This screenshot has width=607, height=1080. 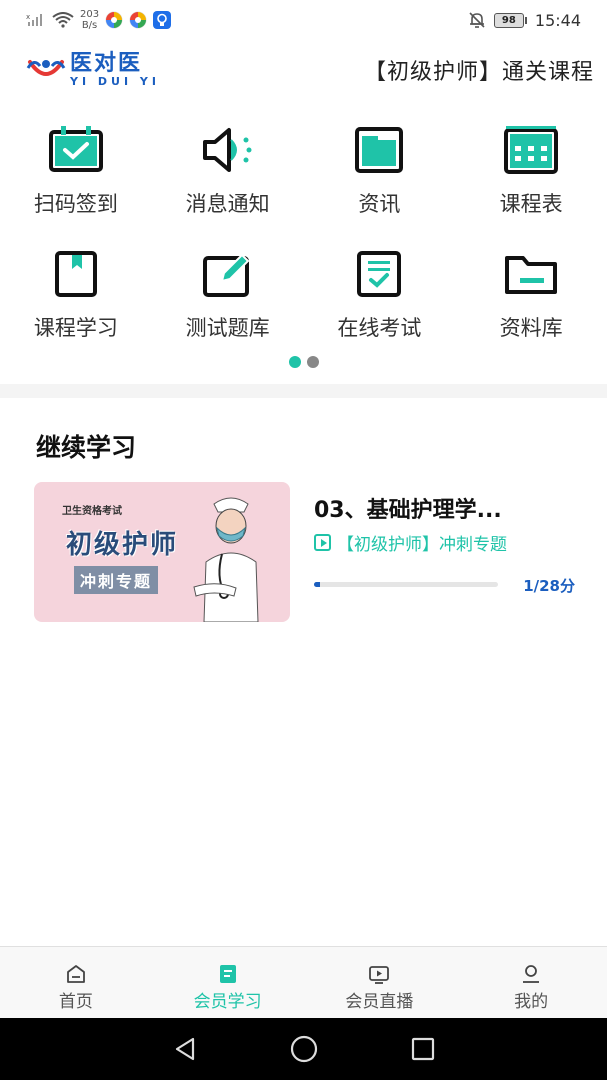 I want to click on course-series: 【初级护师】冲刺专题, so click(x=410, y=542).